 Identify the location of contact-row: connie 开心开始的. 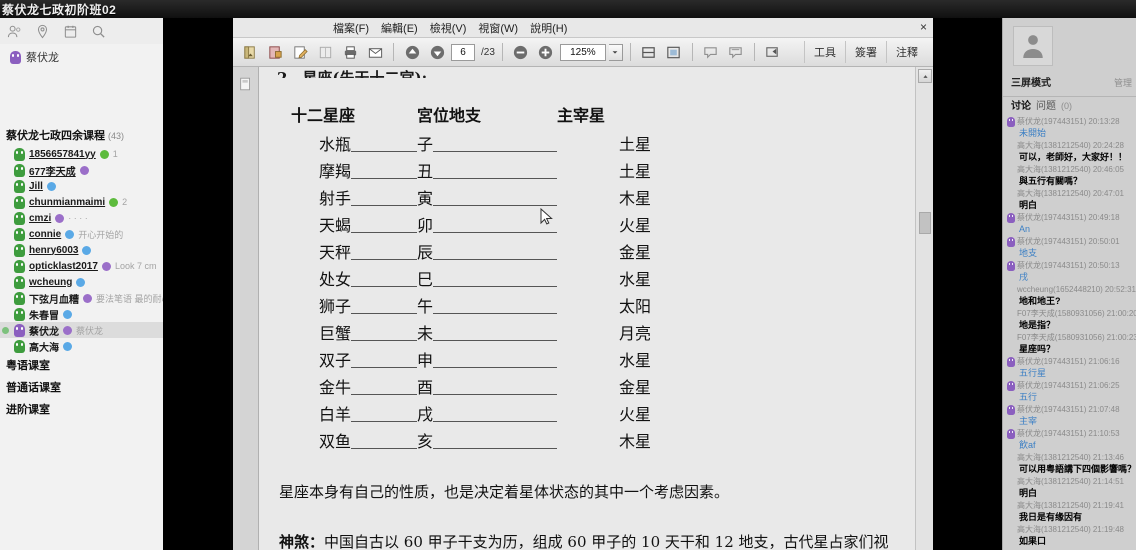
(81, 234).